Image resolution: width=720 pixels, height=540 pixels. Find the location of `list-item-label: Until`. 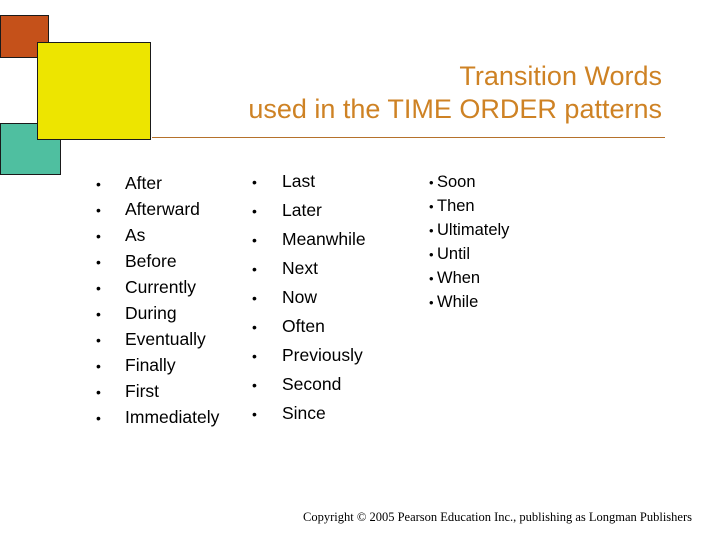

list-item-label: Until is located at coordinates (454, 254).